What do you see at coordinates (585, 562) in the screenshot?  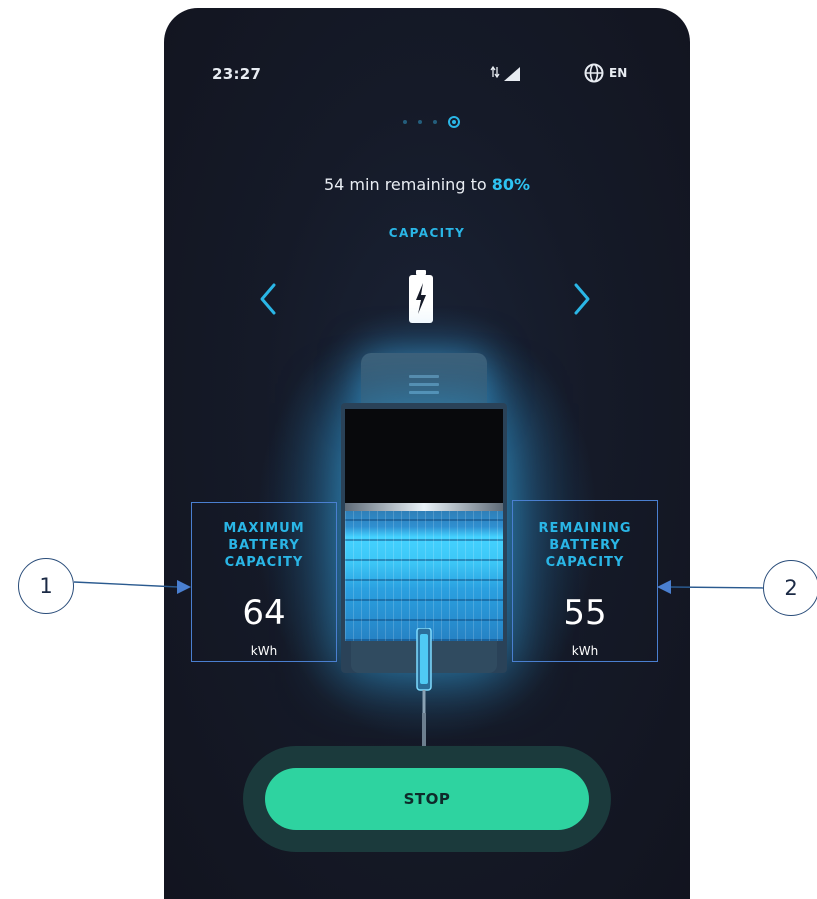 I see `remaining-capacity-label-line: CAPACITY` at bounding box center [585, 562].